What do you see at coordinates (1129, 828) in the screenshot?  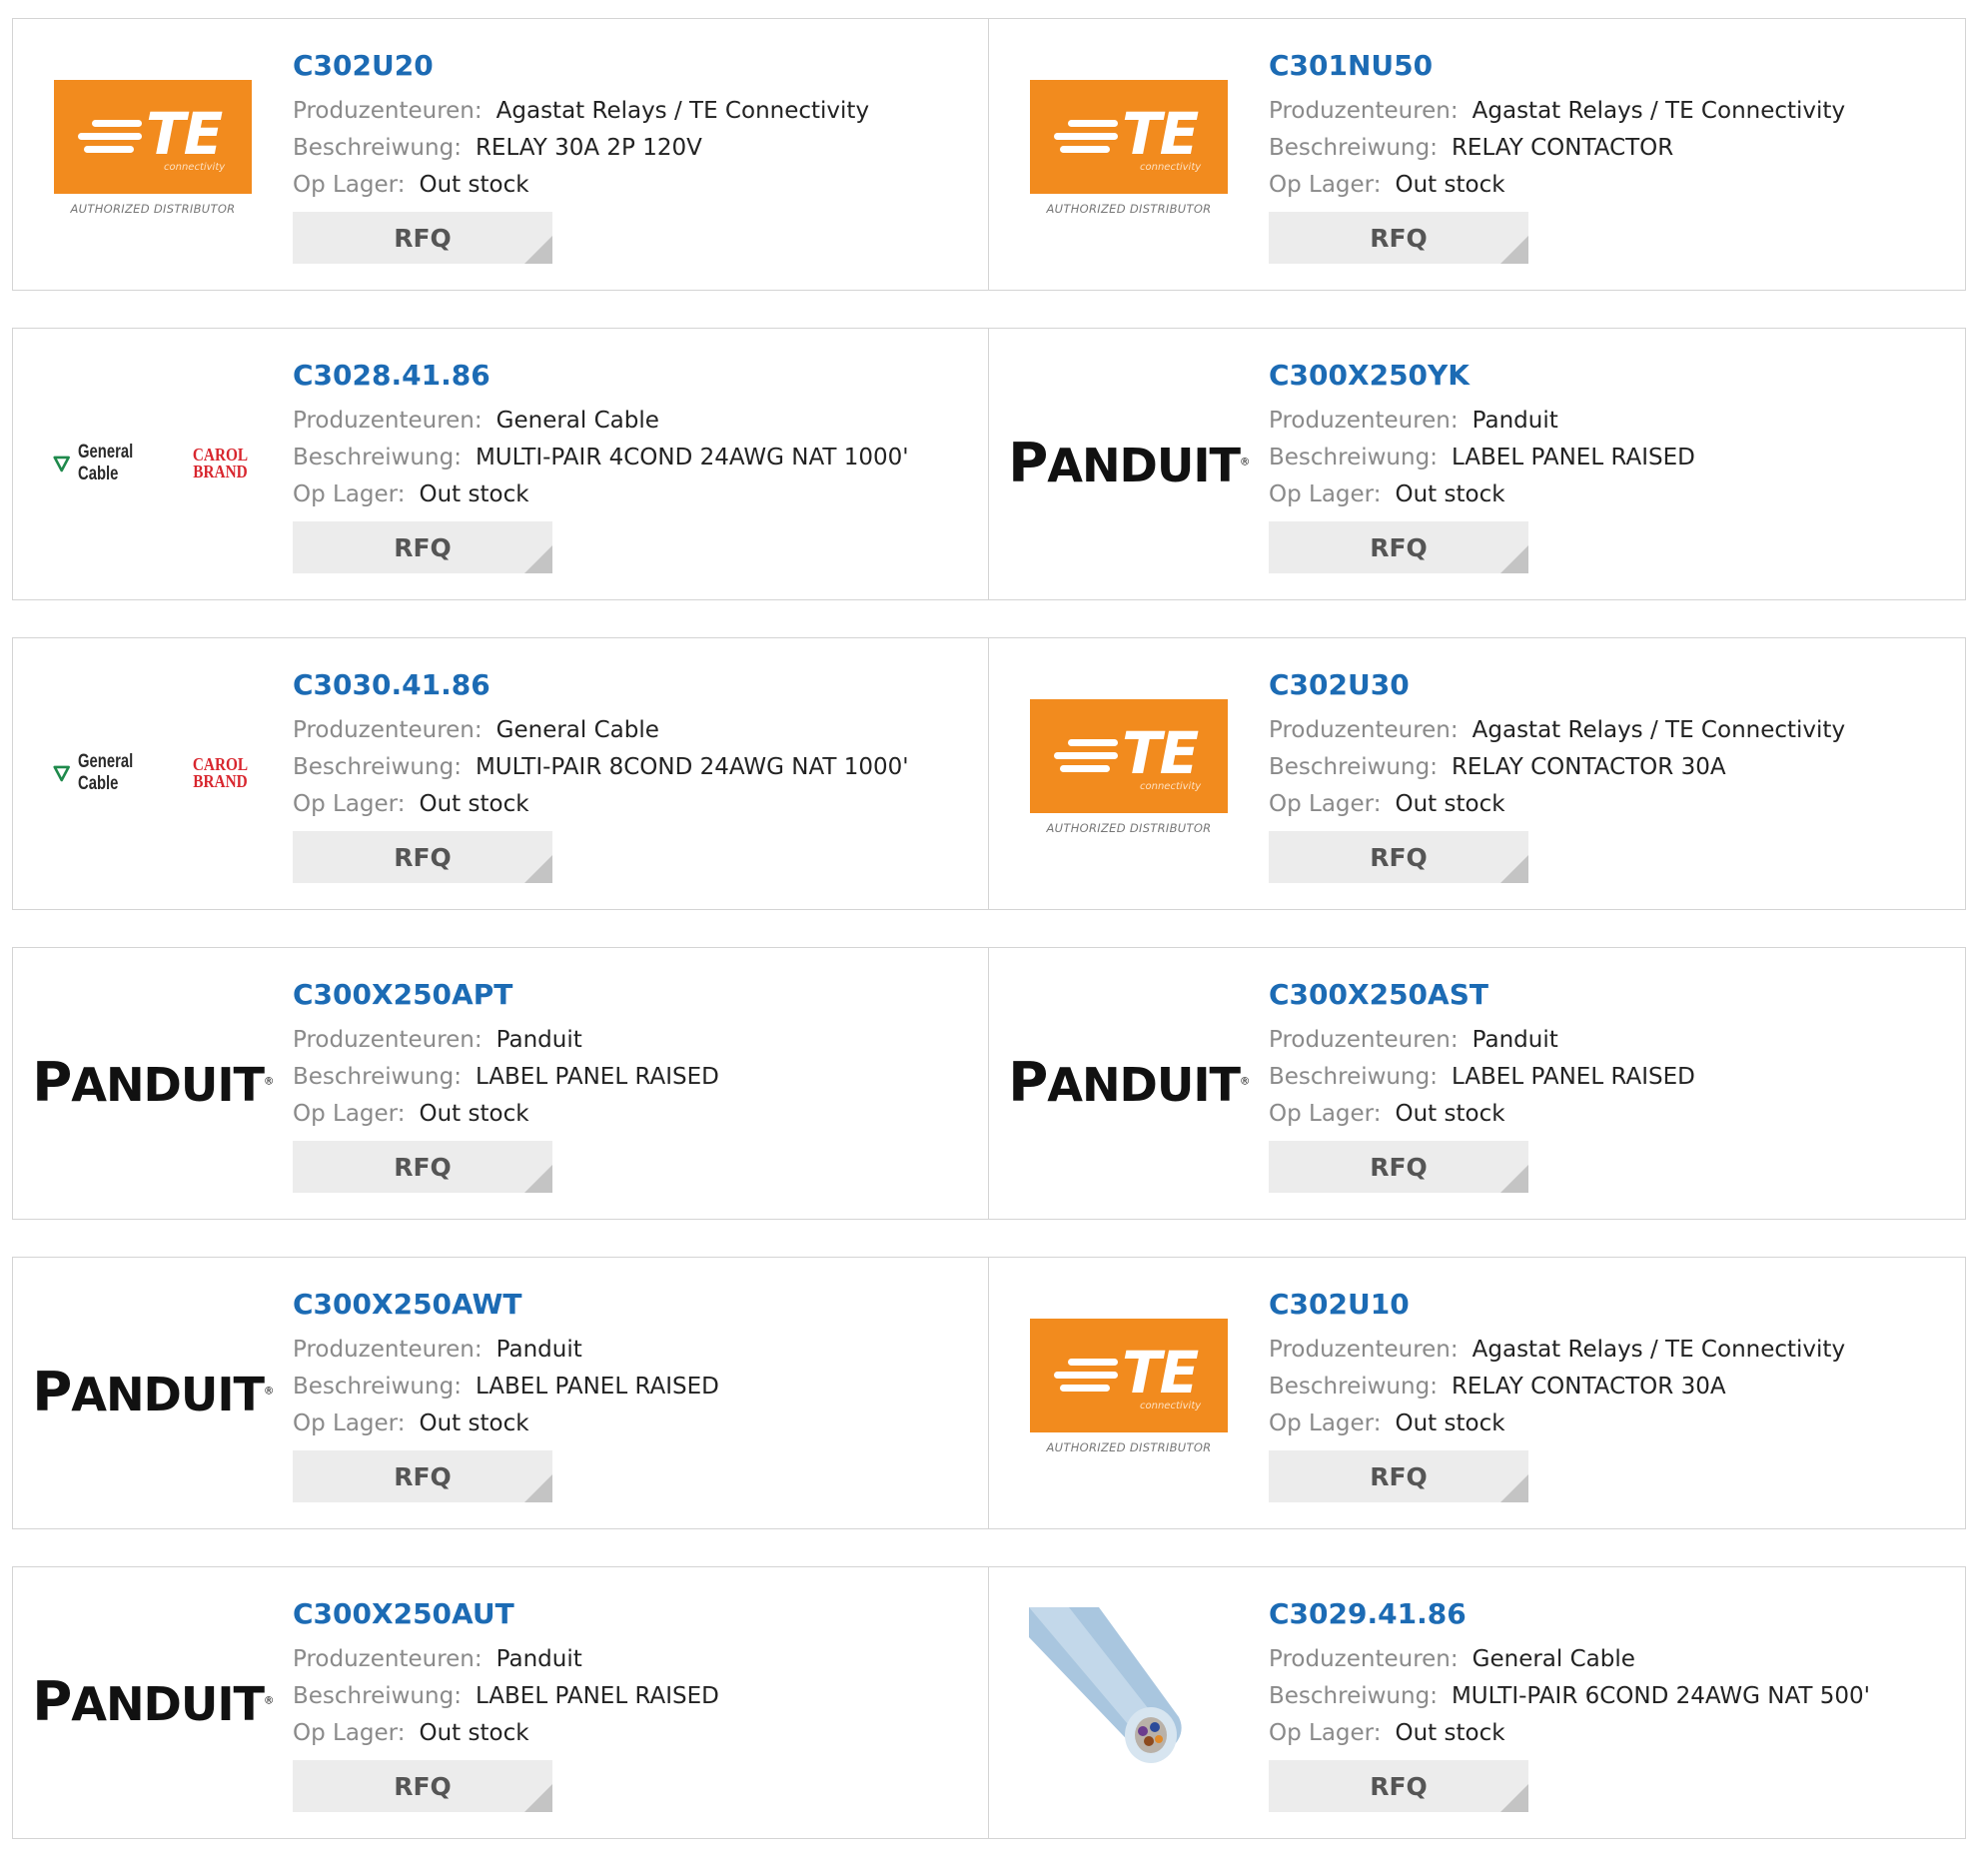 I see `authorized-distributor-text: AUTHORIZED DISTRIBUTOR` at bounding box center [1129, 828].